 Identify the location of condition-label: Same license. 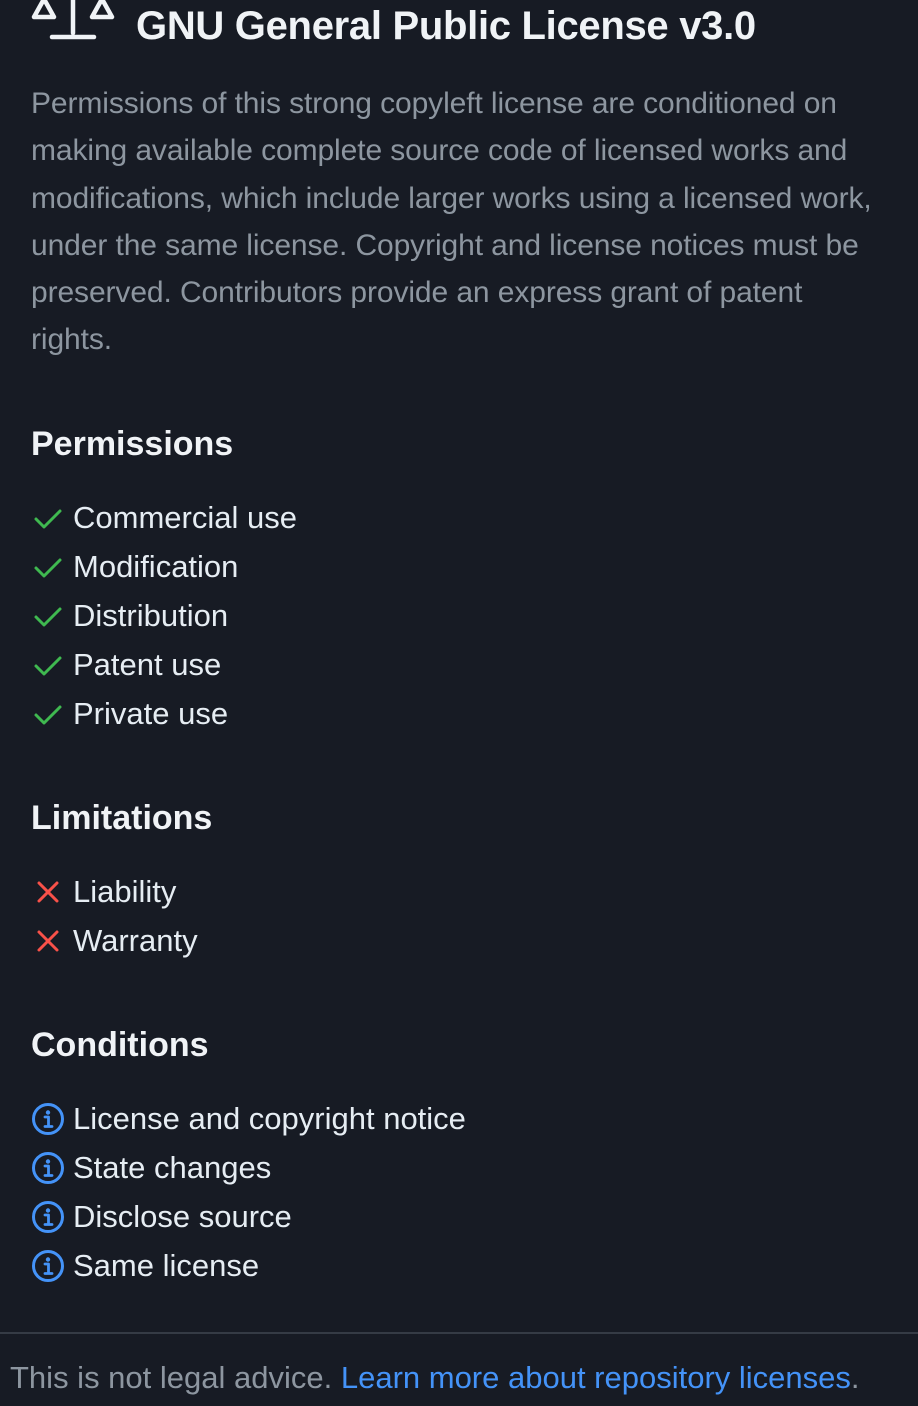
(166, 1265).